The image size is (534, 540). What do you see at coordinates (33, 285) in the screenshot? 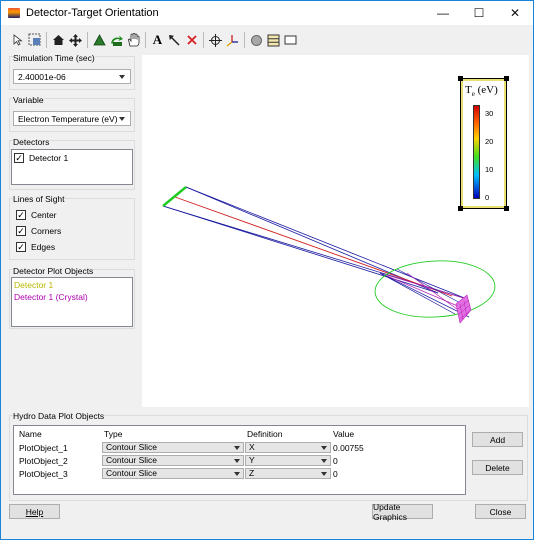
I see `plot-object-detector-1: Detector 1` at bounding box center [33, 285].